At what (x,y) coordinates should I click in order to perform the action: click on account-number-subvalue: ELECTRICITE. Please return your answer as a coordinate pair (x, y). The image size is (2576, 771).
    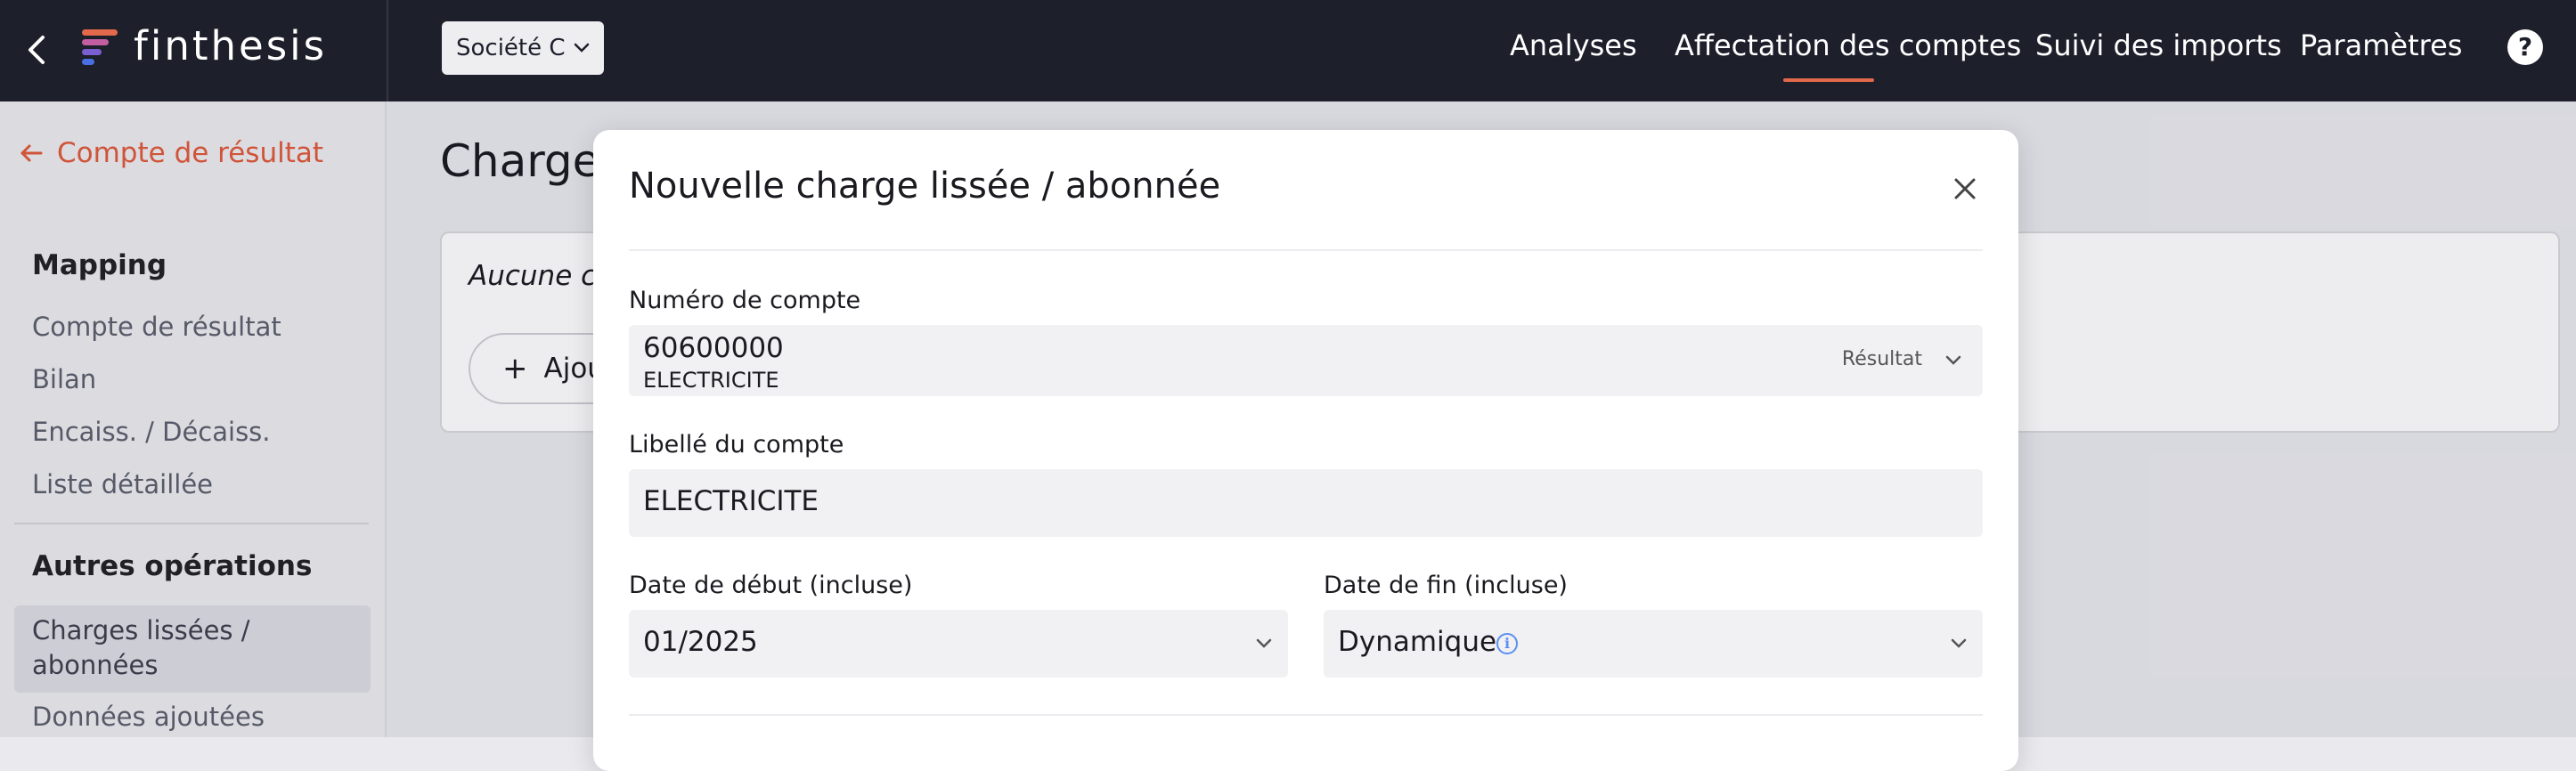
    Looking at the image, I should click on (711, 381).